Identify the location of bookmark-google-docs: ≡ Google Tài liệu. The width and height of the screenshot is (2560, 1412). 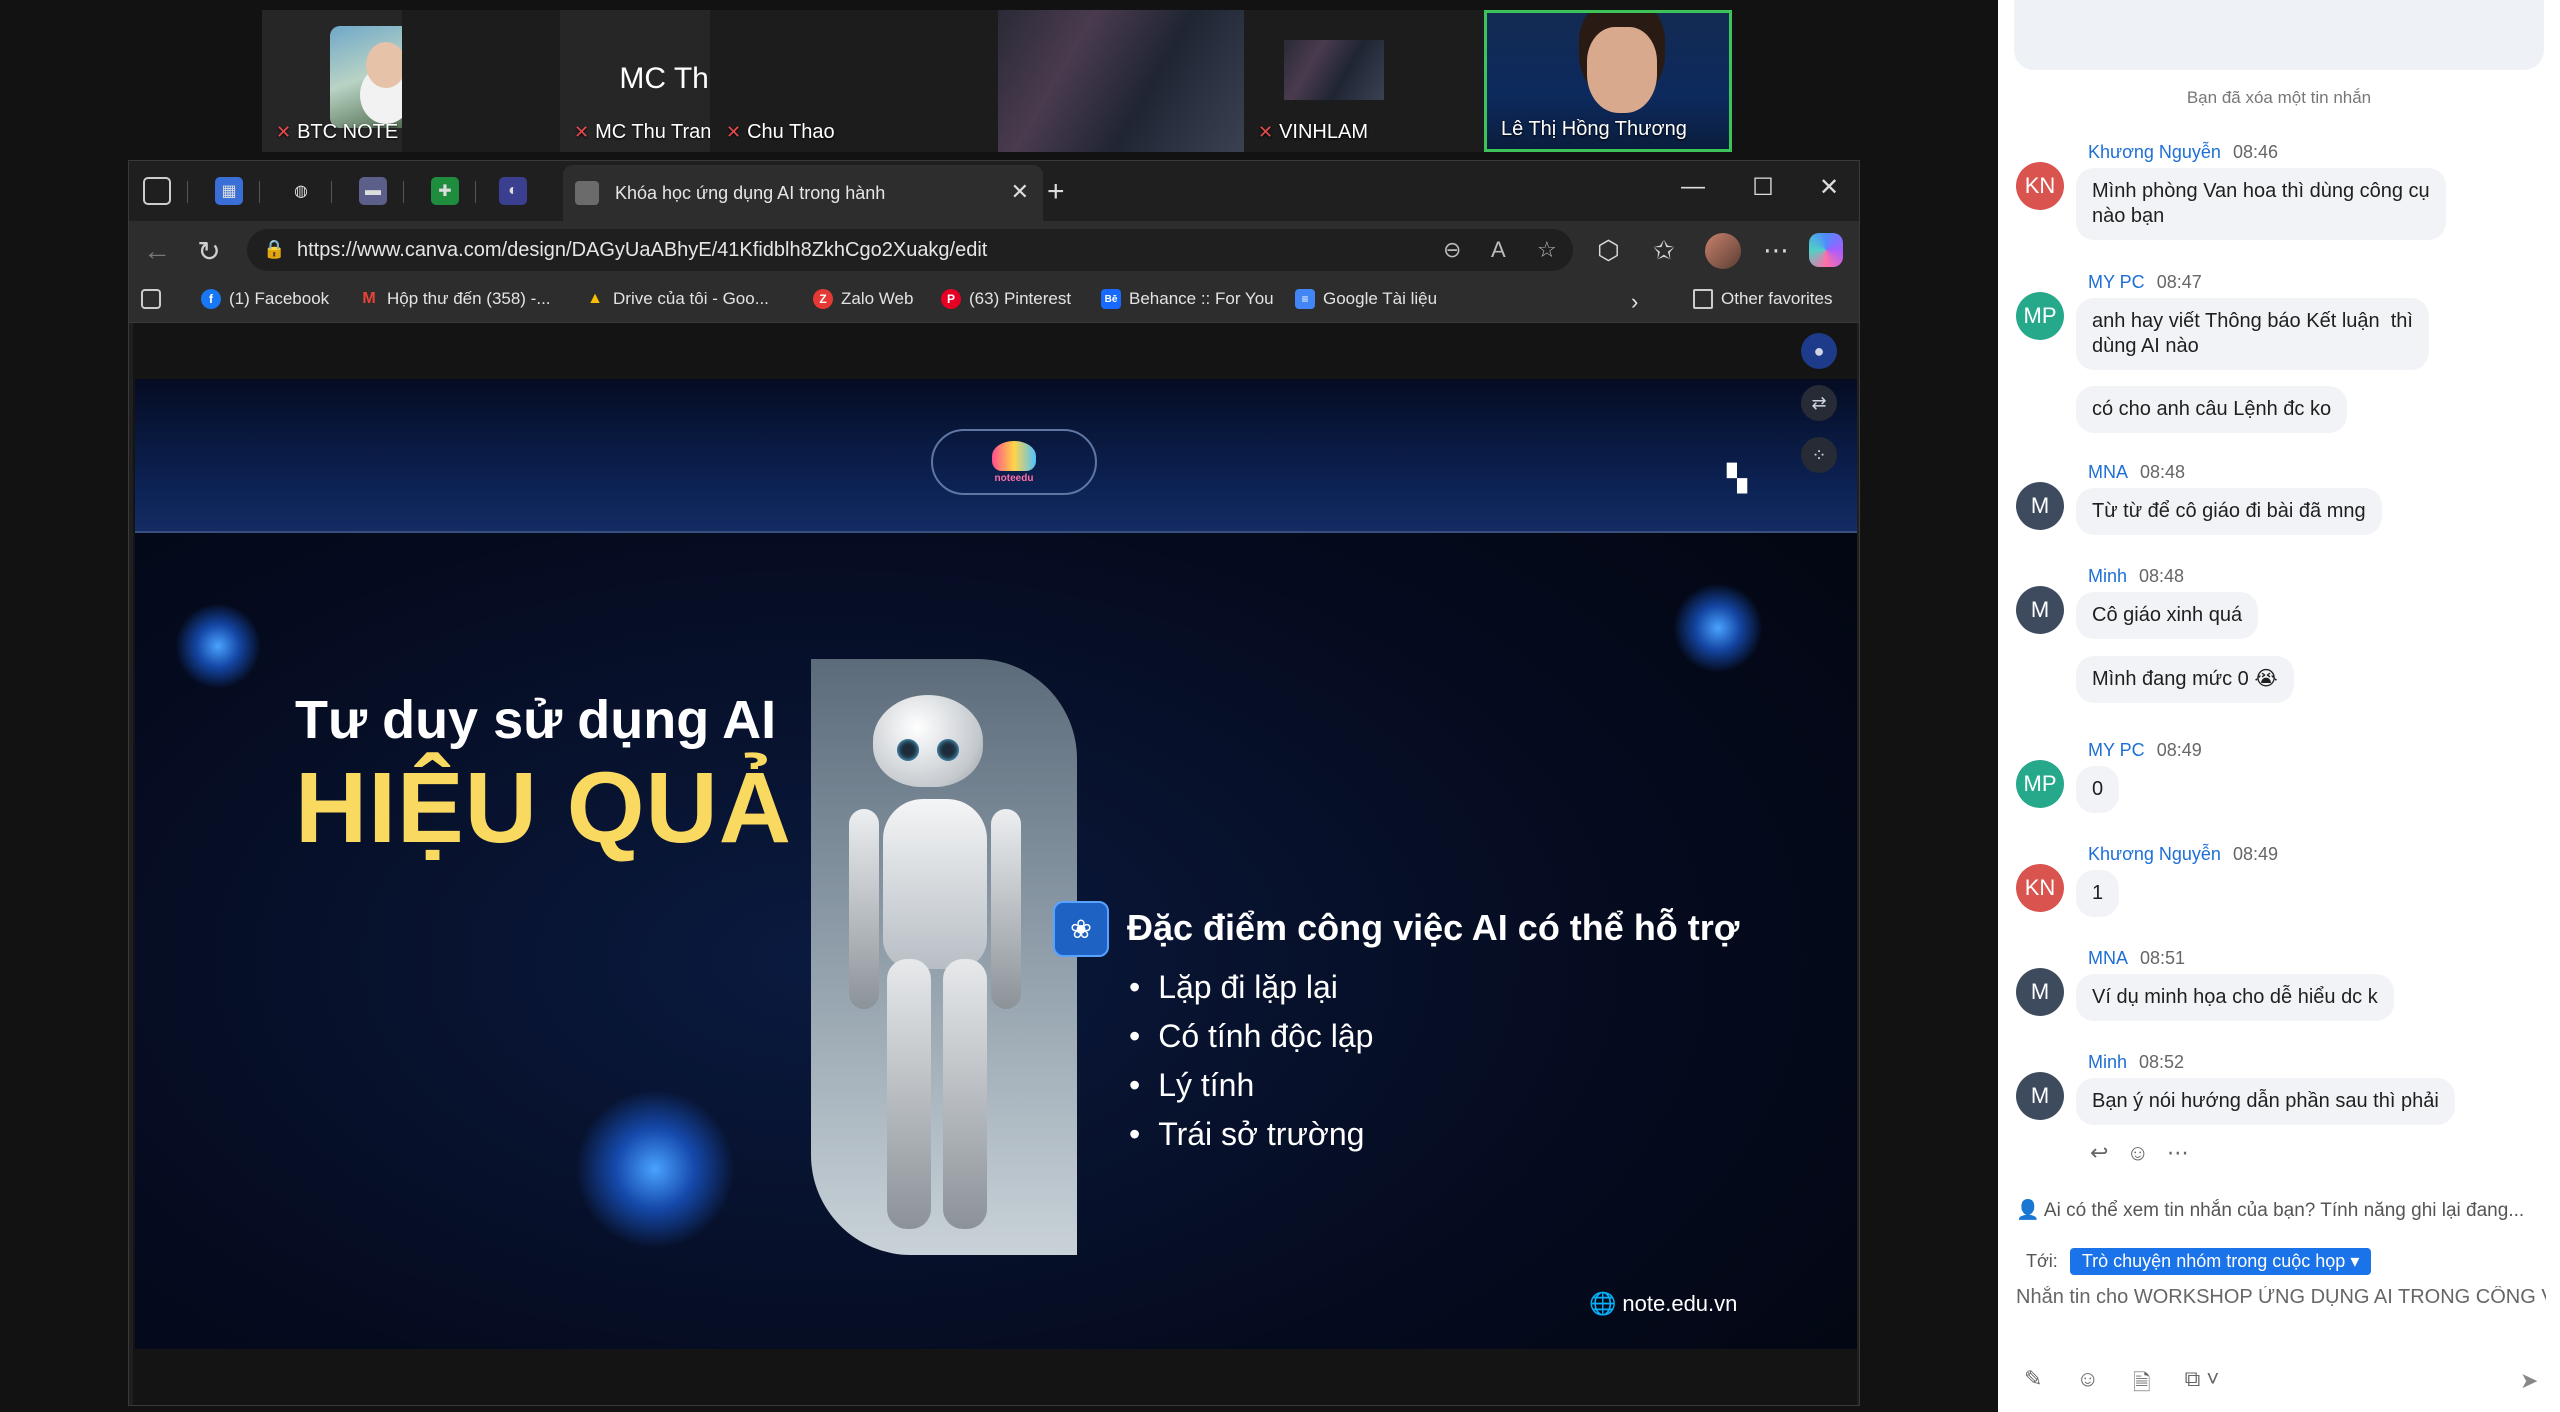
(1366, 299).